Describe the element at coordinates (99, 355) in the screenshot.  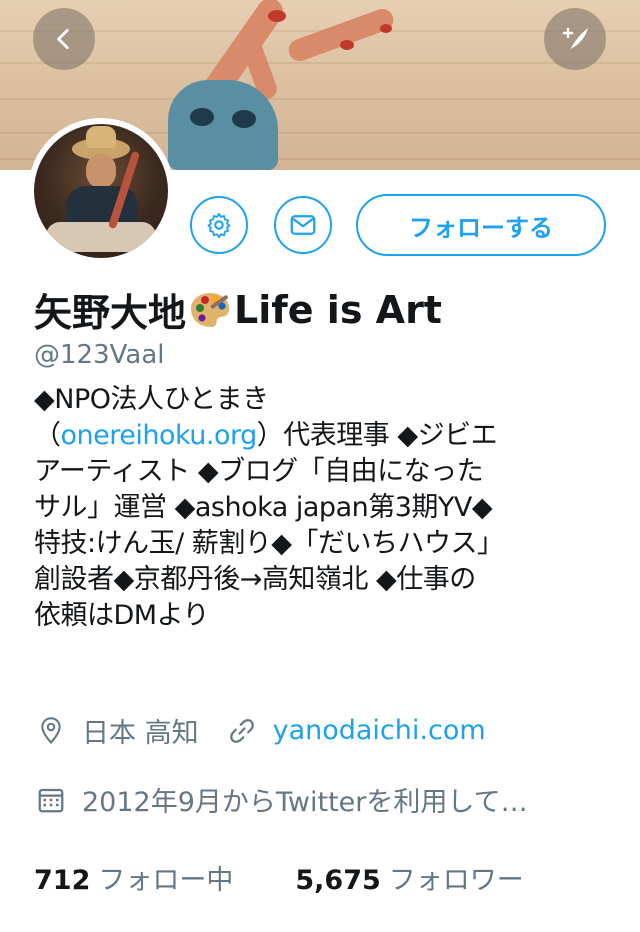
I see `user-handle: @123Vaal` at that location.